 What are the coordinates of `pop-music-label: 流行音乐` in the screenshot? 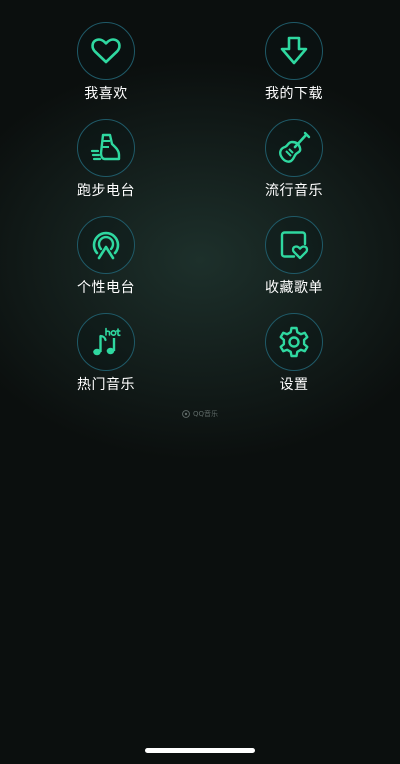 It's located at (294, 191).